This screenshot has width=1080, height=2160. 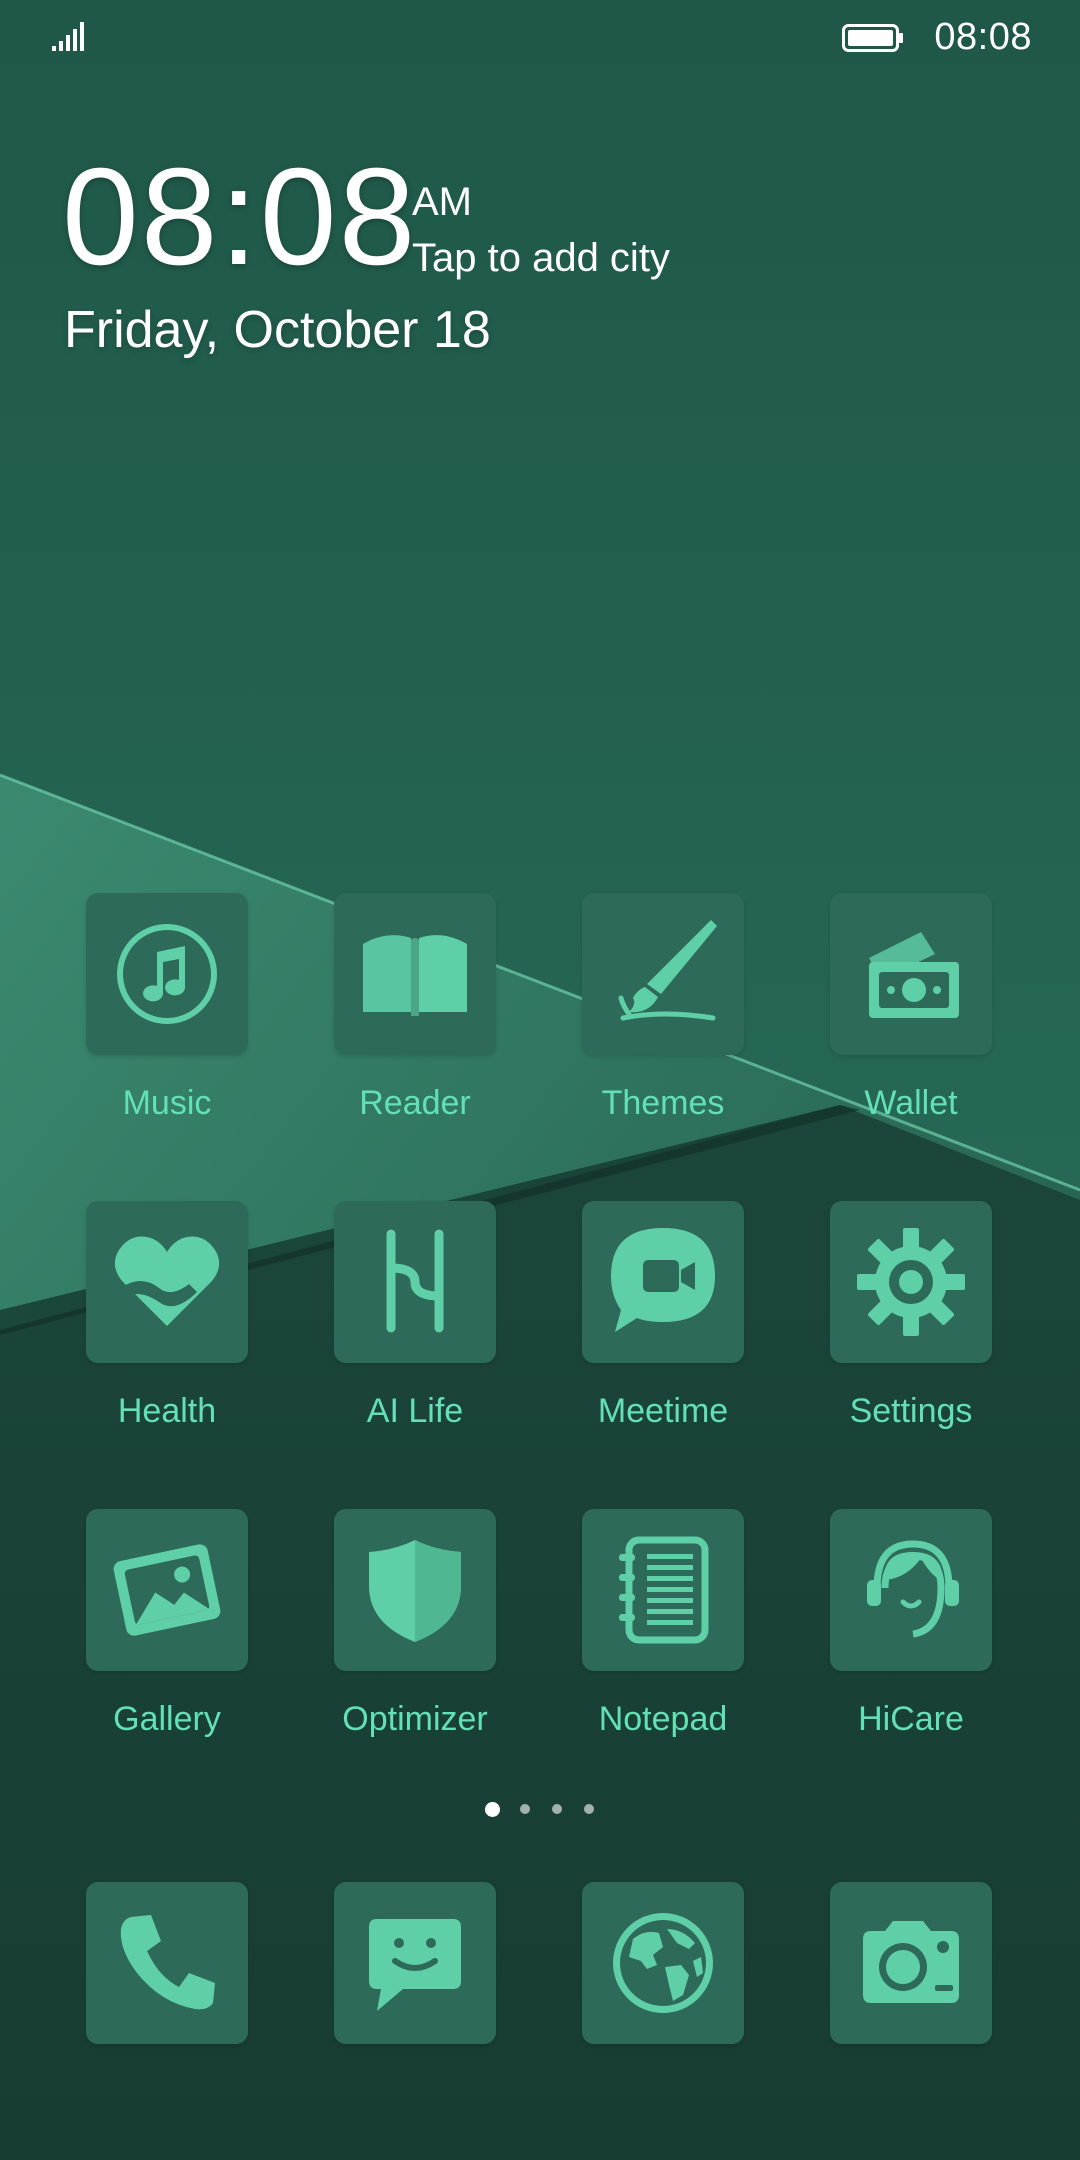 What do you see at coordinates (540, 37) in the screenshot?
I see `status-bar: 08:08` at bounding box center [540, 37].